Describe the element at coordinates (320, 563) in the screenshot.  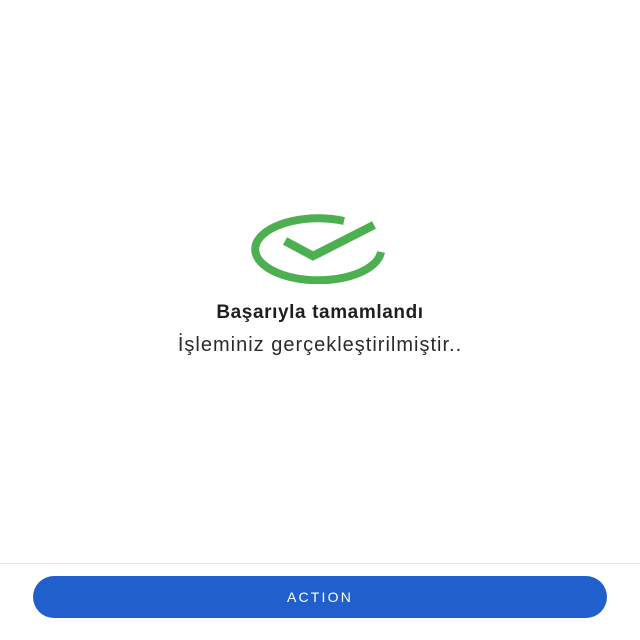
I see `footer-divider` at that location.